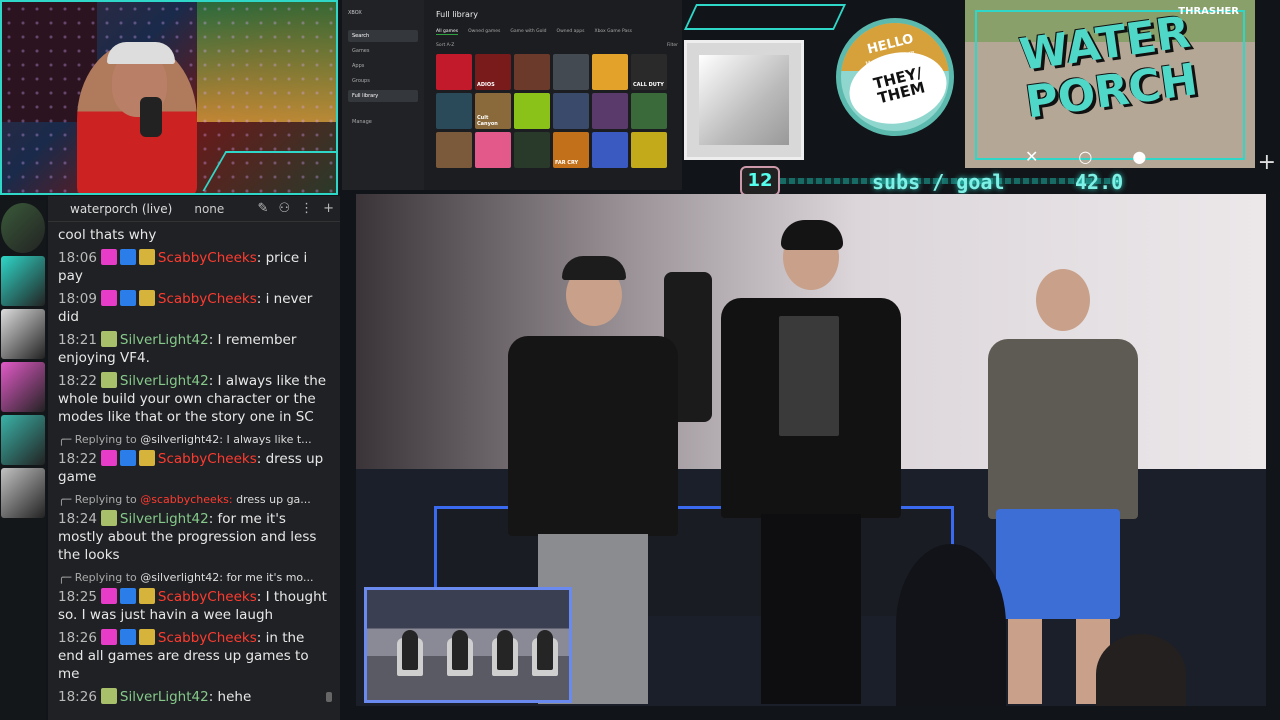 This screenshot has width=1280, height=720. Describe the element at coordinates (169, 97) in the screenshot. I see `webcam-feed` at that location.